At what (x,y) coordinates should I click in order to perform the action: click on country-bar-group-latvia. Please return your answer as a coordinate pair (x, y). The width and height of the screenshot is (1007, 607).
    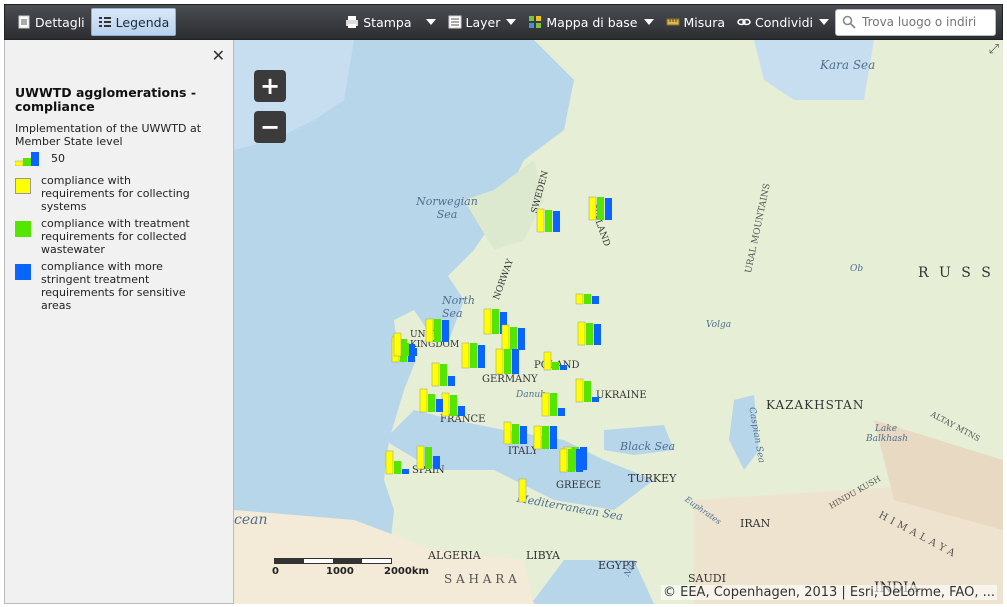
    Looking at the image, I should click on (587, 299).